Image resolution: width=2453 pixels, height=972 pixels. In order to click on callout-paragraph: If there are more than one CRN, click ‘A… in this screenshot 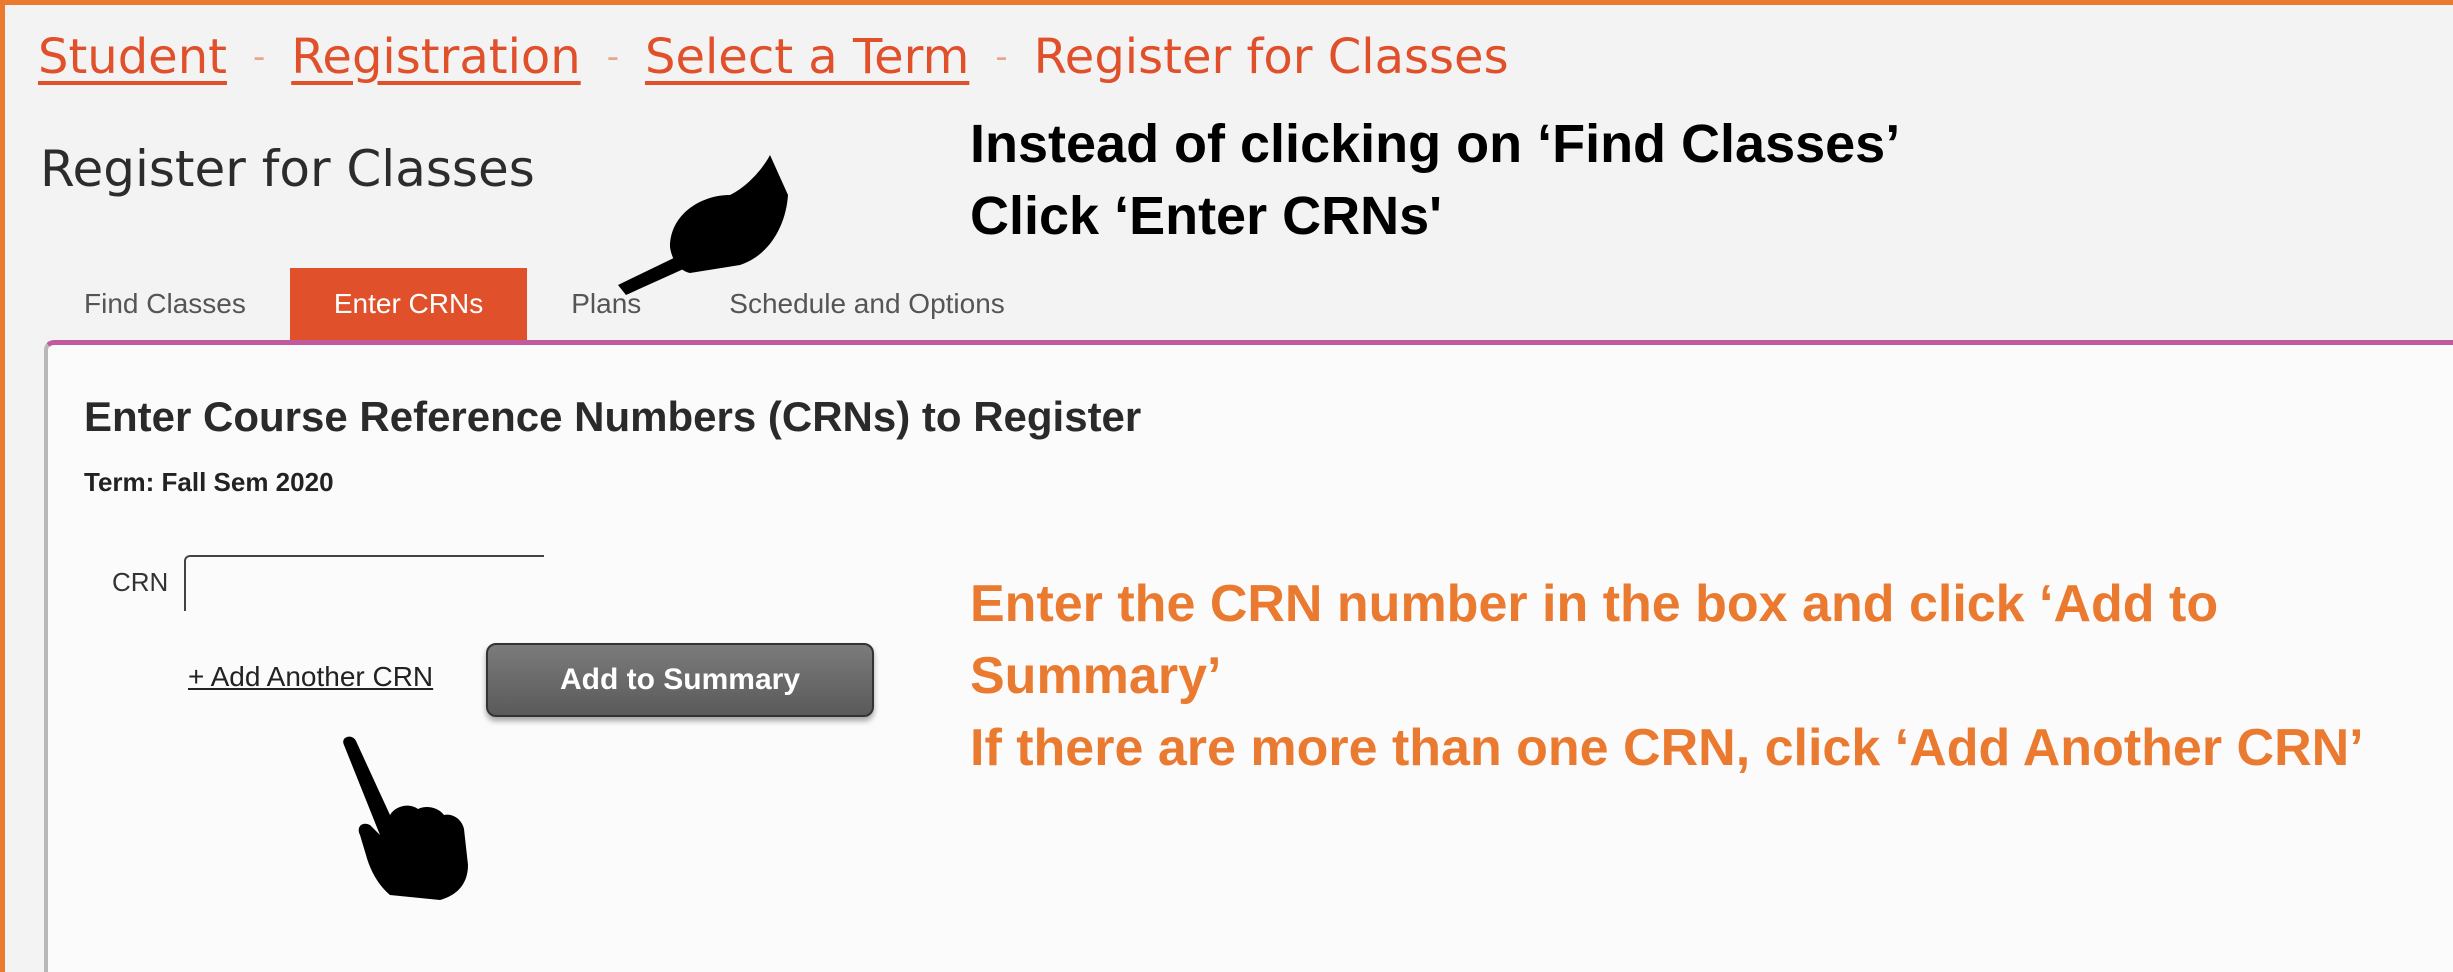, I will do `click(1667, 748)`.